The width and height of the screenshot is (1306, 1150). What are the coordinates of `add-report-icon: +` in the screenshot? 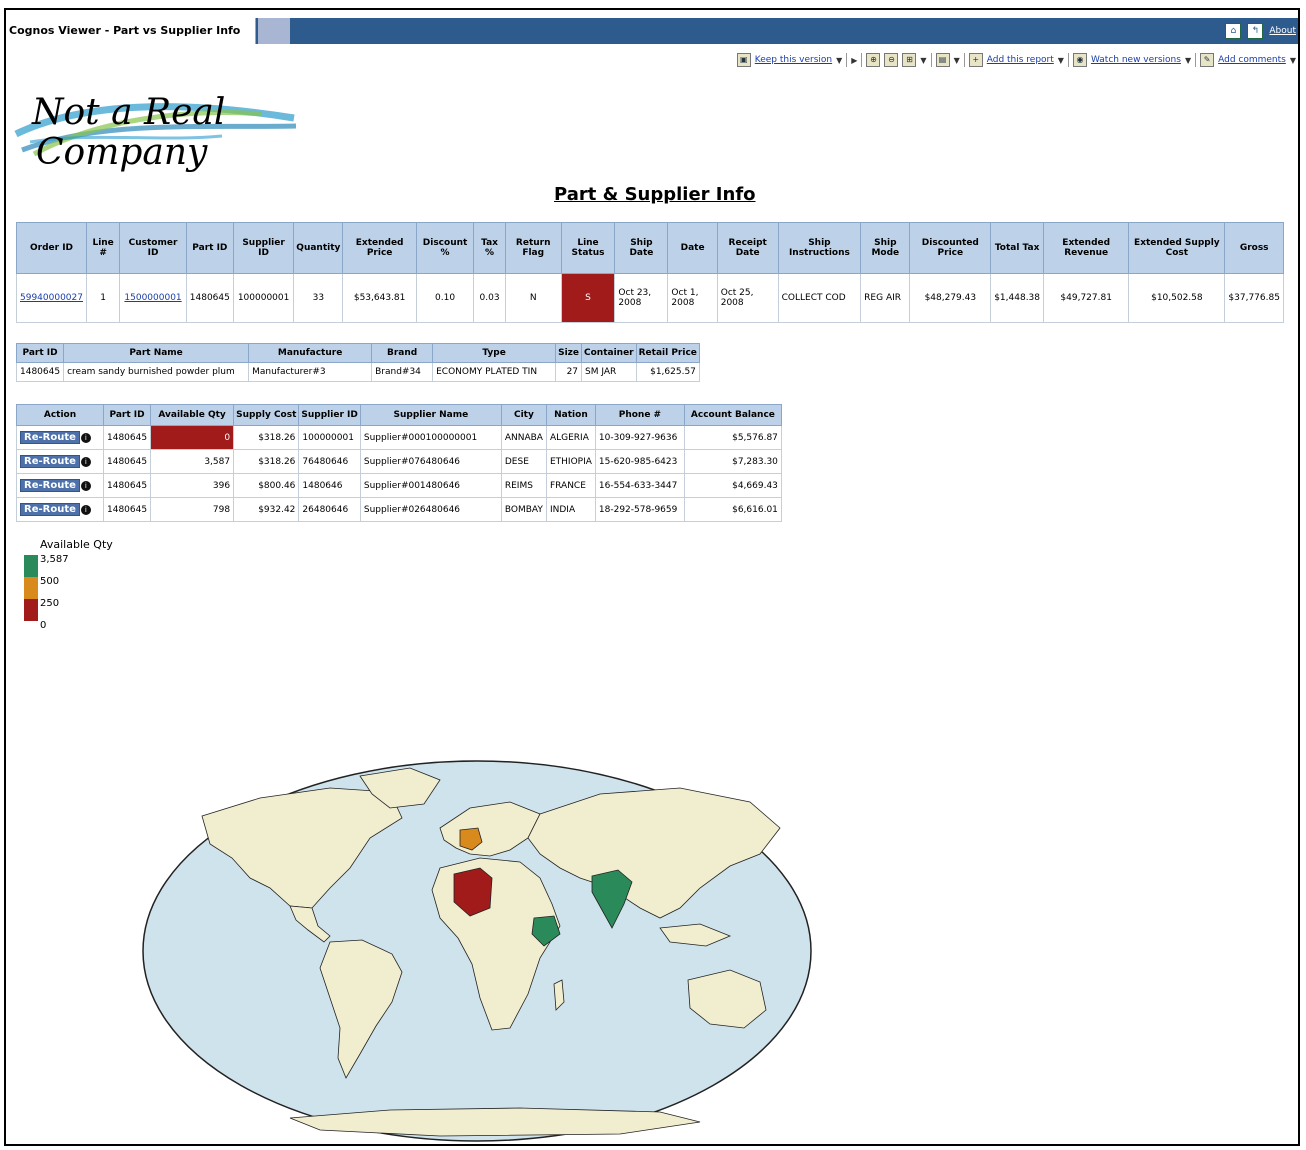 It's located at (975, 60).